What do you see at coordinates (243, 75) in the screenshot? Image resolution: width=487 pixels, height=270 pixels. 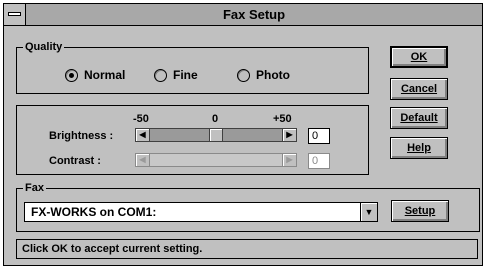 I see `radio-photo-indicator` at bounding box center [243, 75].